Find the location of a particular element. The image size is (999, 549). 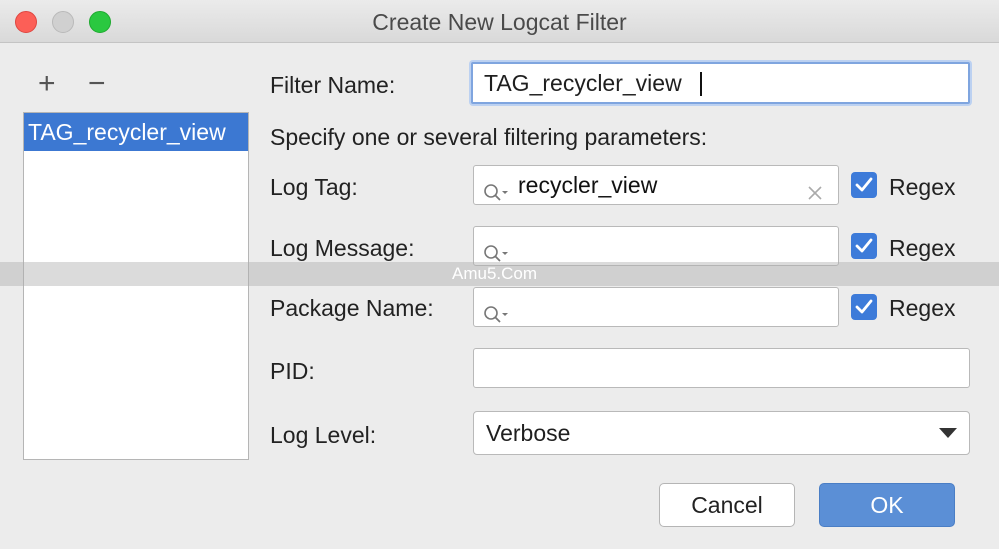

pid-label: PID: is located at coordinates (292, 371).